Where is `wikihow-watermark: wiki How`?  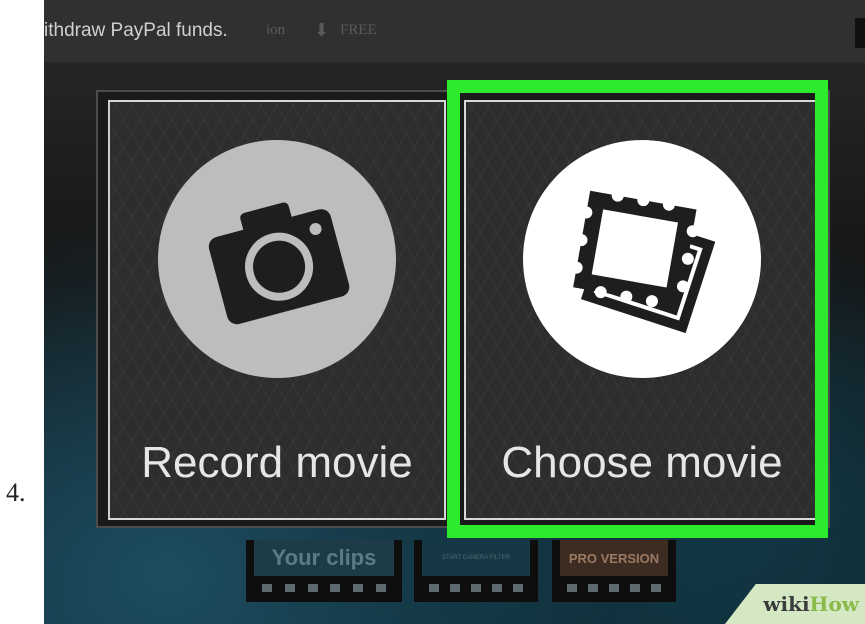 wikihow-watermark: wiki How is located at coordinates (795, 604).